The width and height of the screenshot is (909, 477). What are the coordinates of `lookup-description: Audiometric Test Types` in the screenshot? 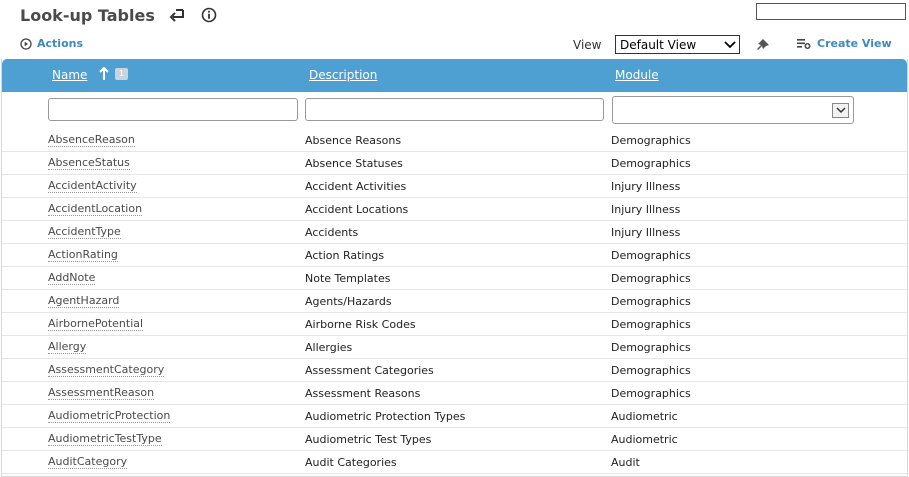 It's located at (368, 439).